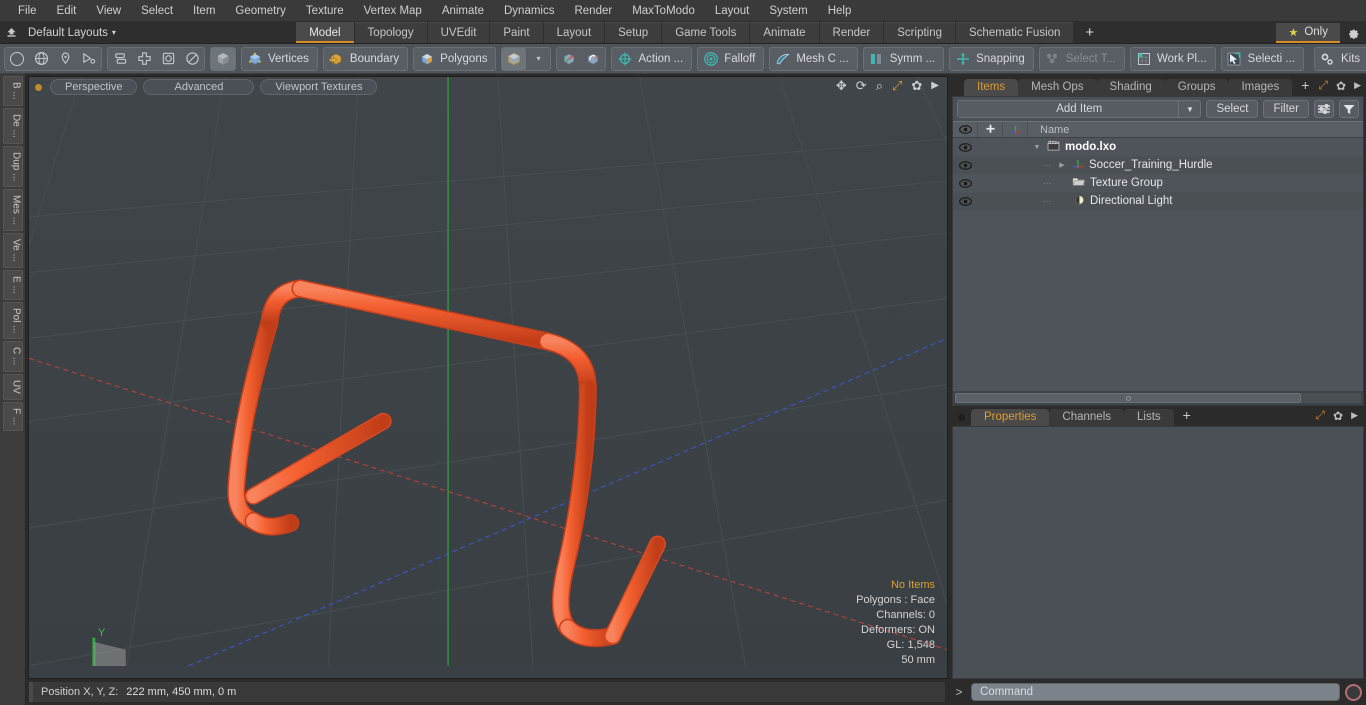 The image size is (1366, 705). I want to click on menu-select: Select, so click(157, 11).